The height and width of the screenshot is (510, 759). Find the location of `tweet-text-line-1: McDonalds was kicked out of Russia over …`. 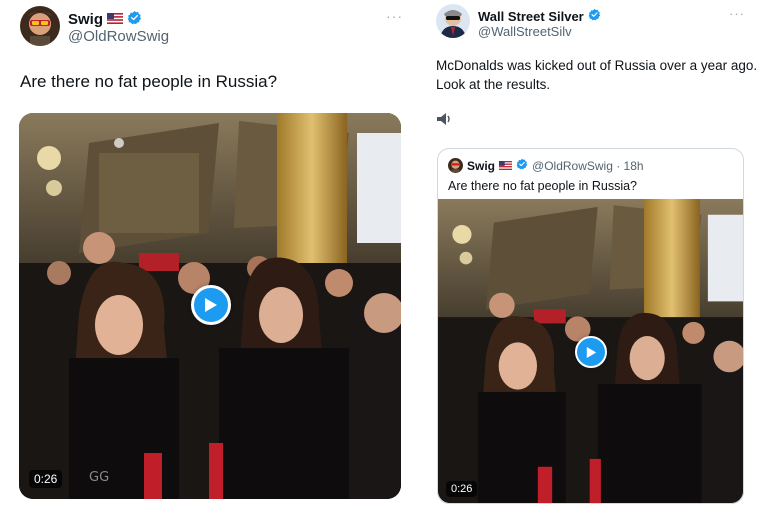

tweet-text-line-1: McDonalds was kicked out of Russia over … is located at coordinates (597, 65).